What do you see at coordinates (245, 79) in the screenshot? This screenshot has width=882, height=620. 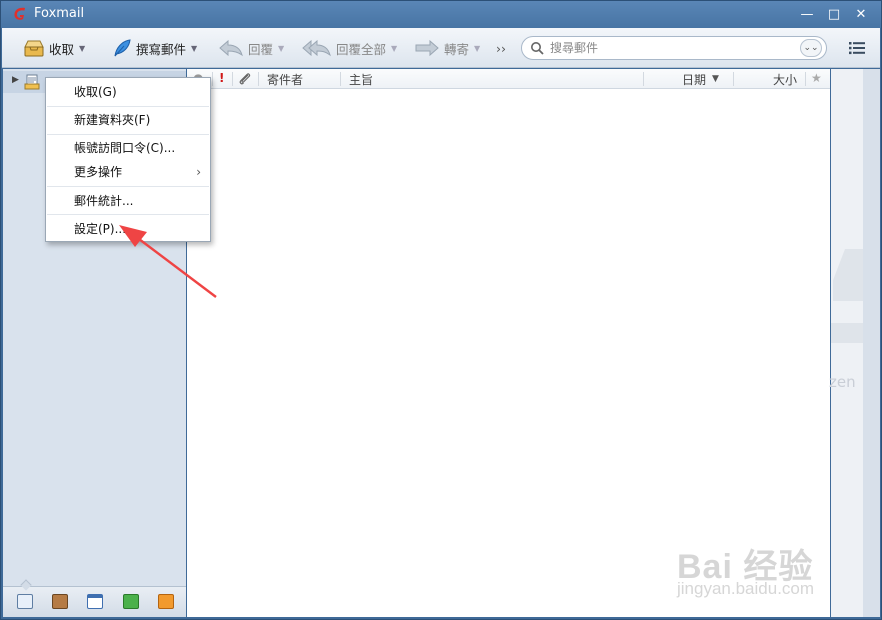 I see `attachment-icon` at bounding box center [245, 79].